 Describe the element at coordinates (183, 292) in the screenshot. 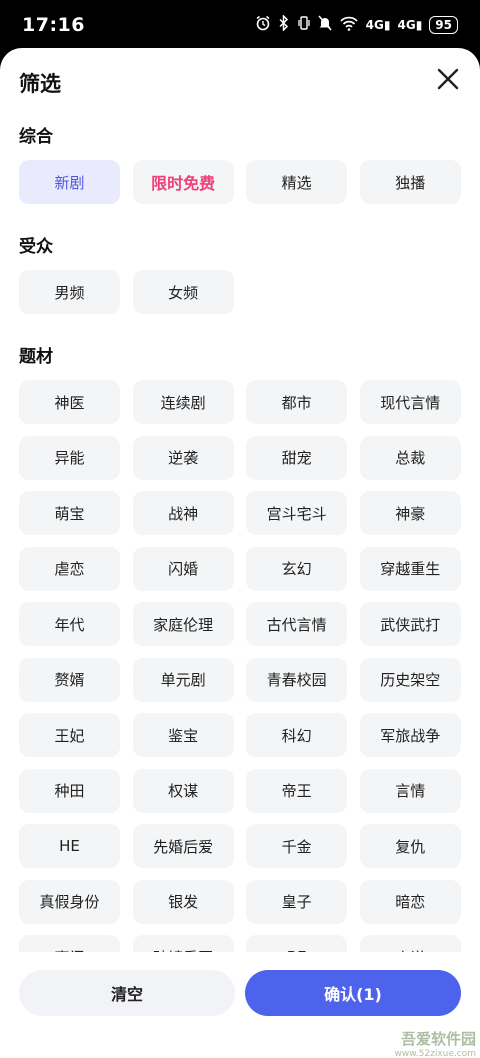

I see `chip-audience-1: 女频` at that location.